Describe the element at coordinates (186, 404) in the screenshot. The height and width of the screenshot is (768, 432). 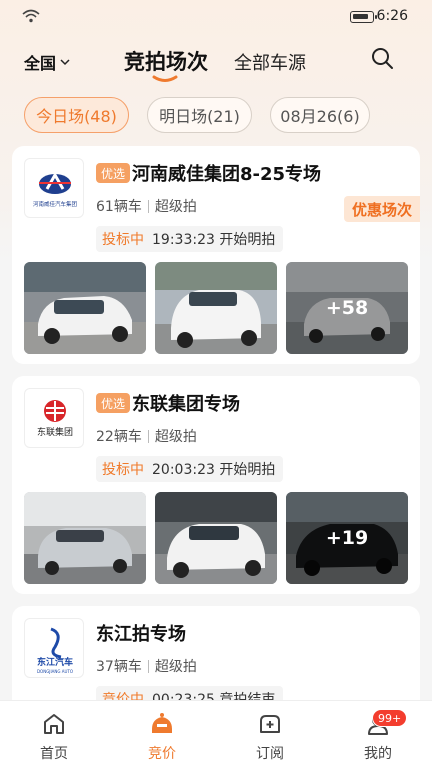
I see `auction-title: 东联集团专场` at that location.